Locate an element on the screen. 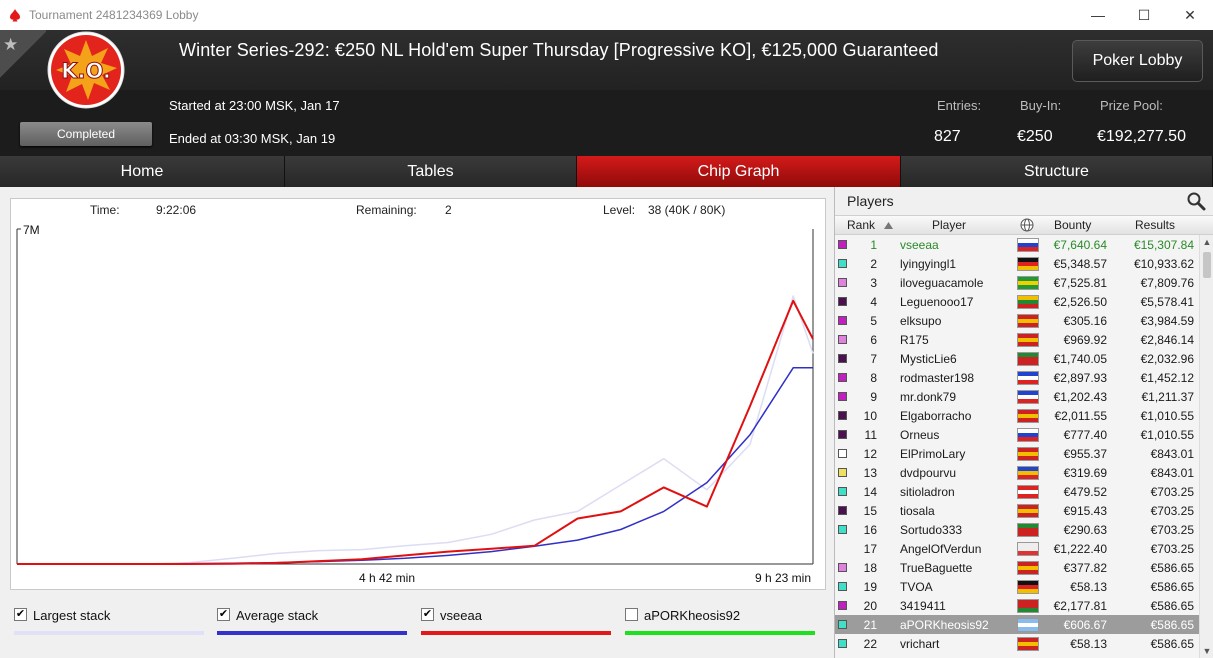  player-row: 12 ElPrimoLary €955.37 €843.01 is located at coordinates (1017, 453).